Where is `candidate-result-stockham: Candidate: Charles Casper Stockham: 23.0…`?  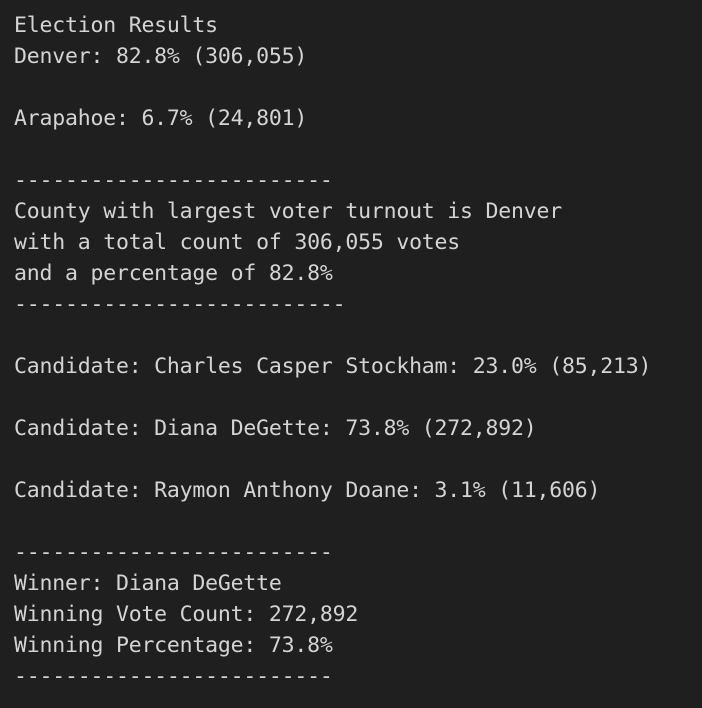
candidate-result-stockham: Candidate: Charles Casper Stockham: 23.0… is located at coordinates (333, 366).